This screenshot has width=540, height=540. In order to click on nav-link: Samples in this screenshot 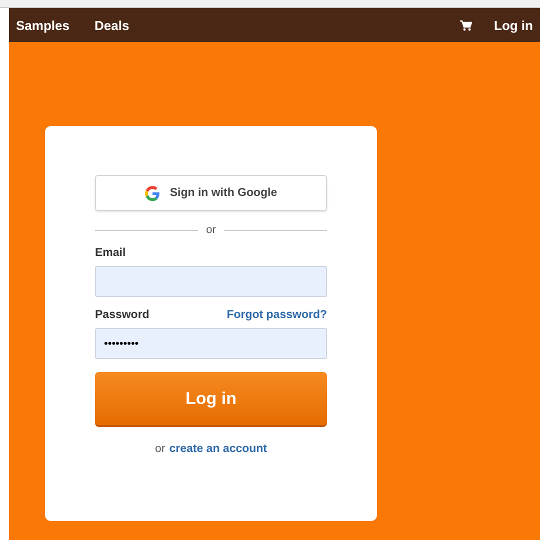, I will do `click(43, 25)`.